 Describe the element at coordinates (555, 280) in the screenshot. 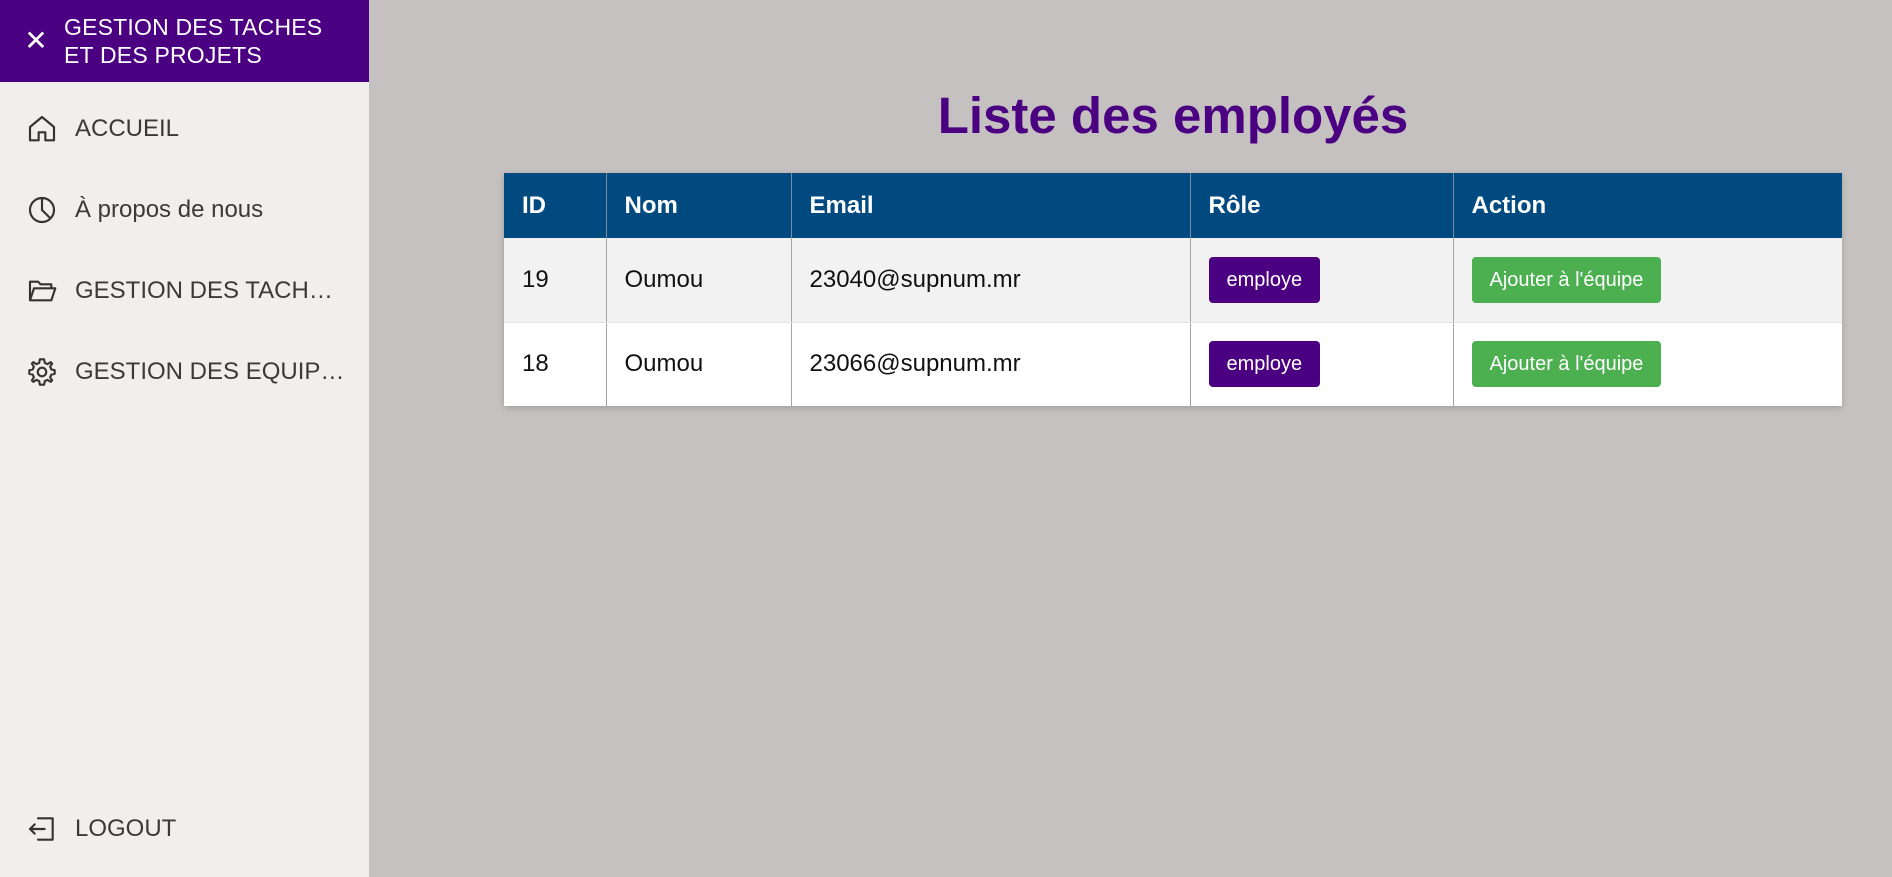

I see `cell-id: 19` at that location.